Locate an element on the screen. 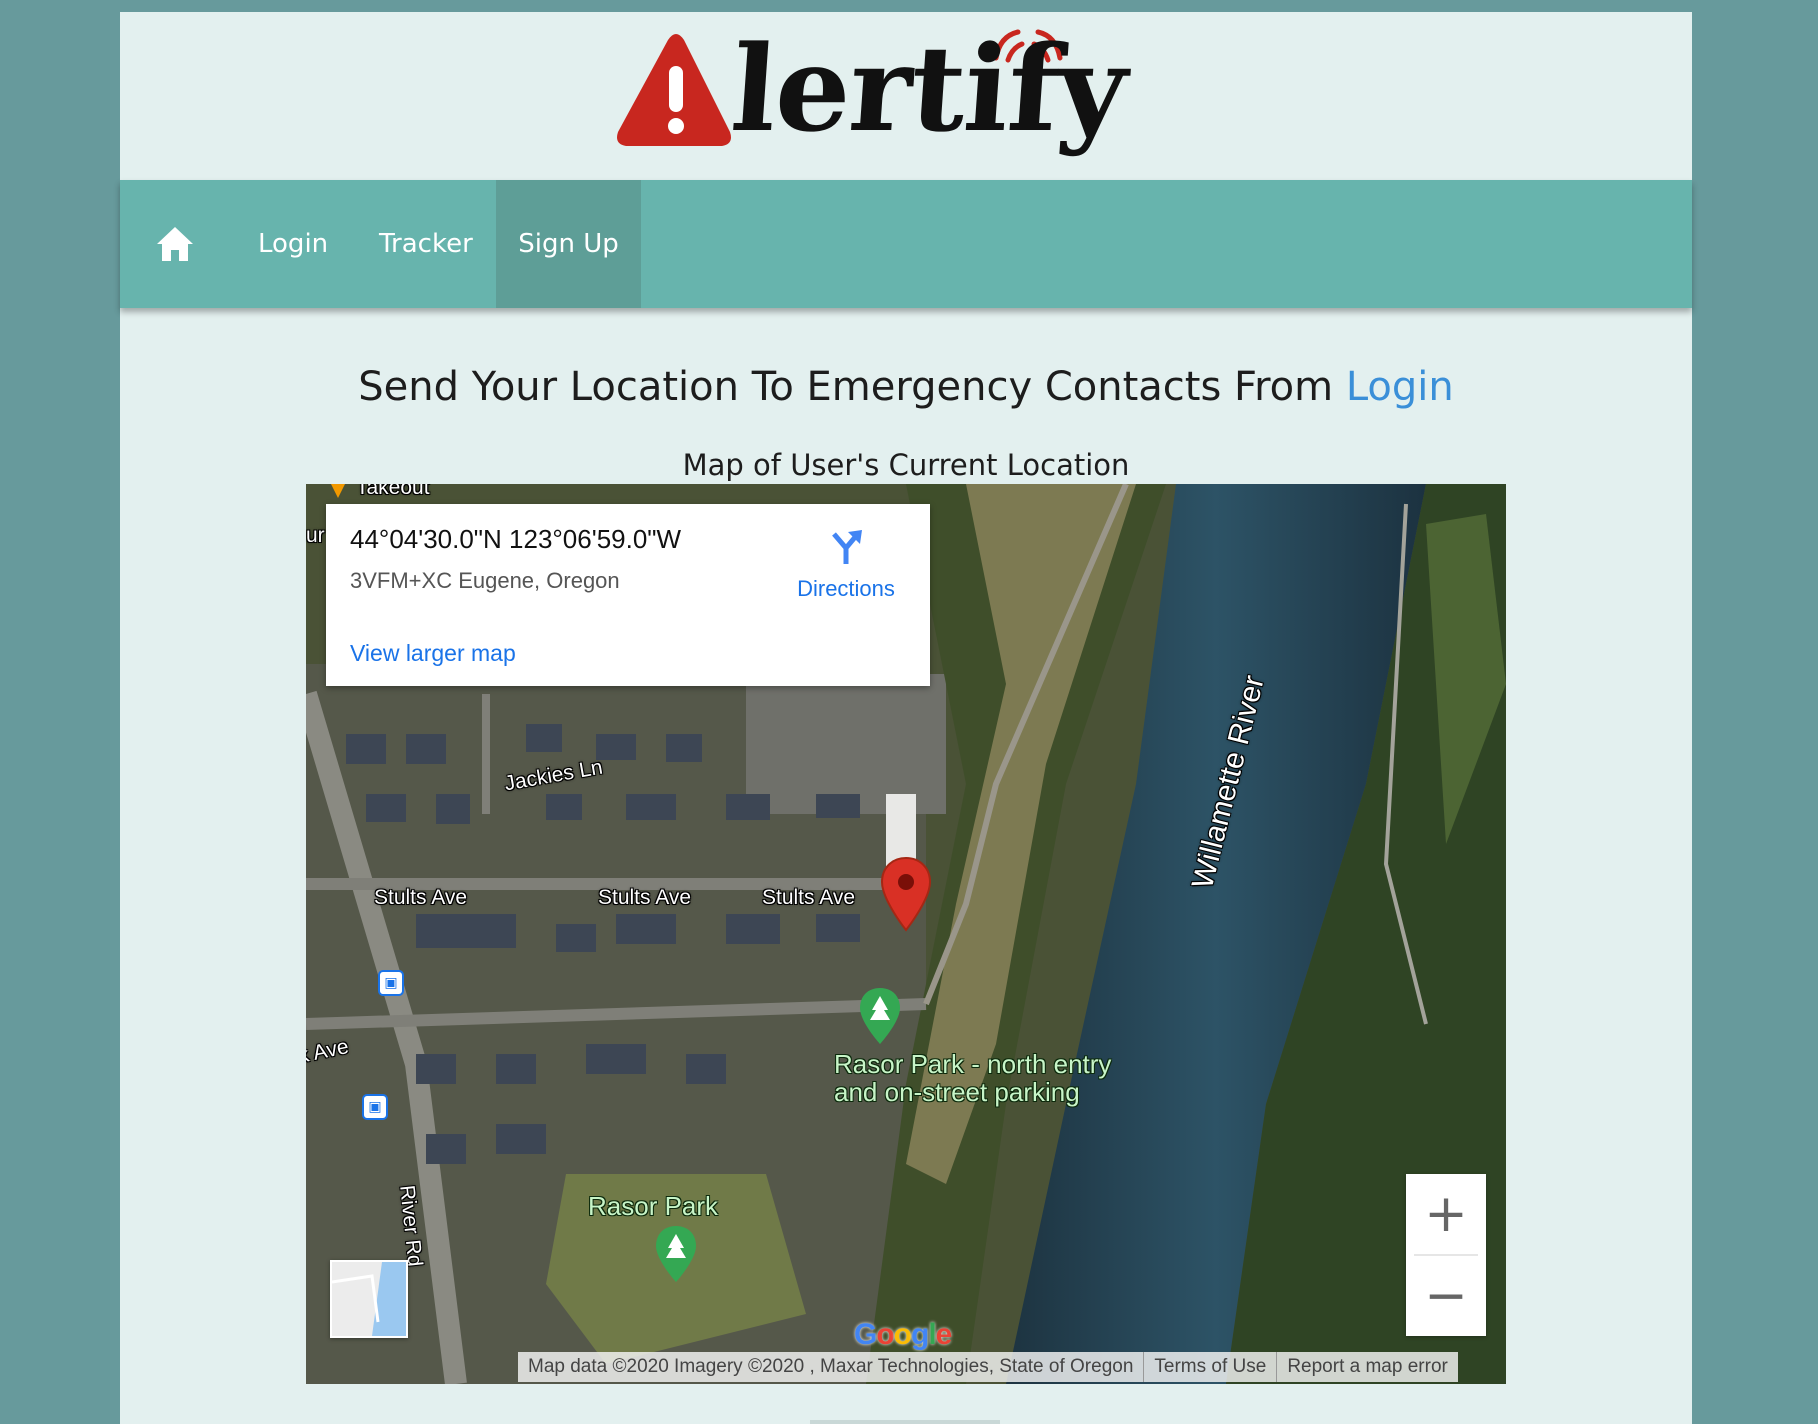 This screenshot has height=1424, width=1818. directions-icon is located at coordinates (847, 547).